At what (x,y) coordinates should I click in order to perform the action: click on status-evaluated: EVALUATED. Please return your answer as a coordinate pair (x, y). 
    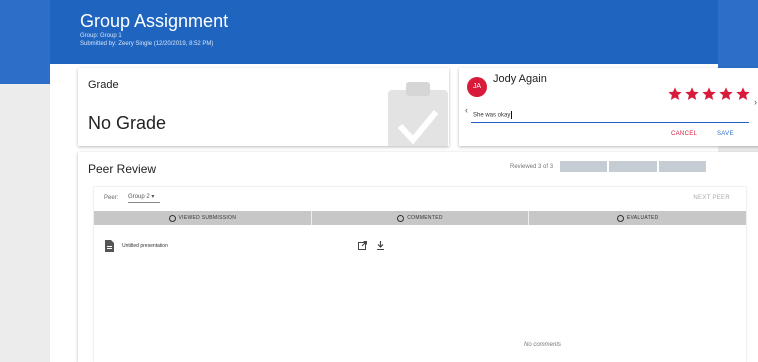
    Looking at the image, I should click on (637, 218).